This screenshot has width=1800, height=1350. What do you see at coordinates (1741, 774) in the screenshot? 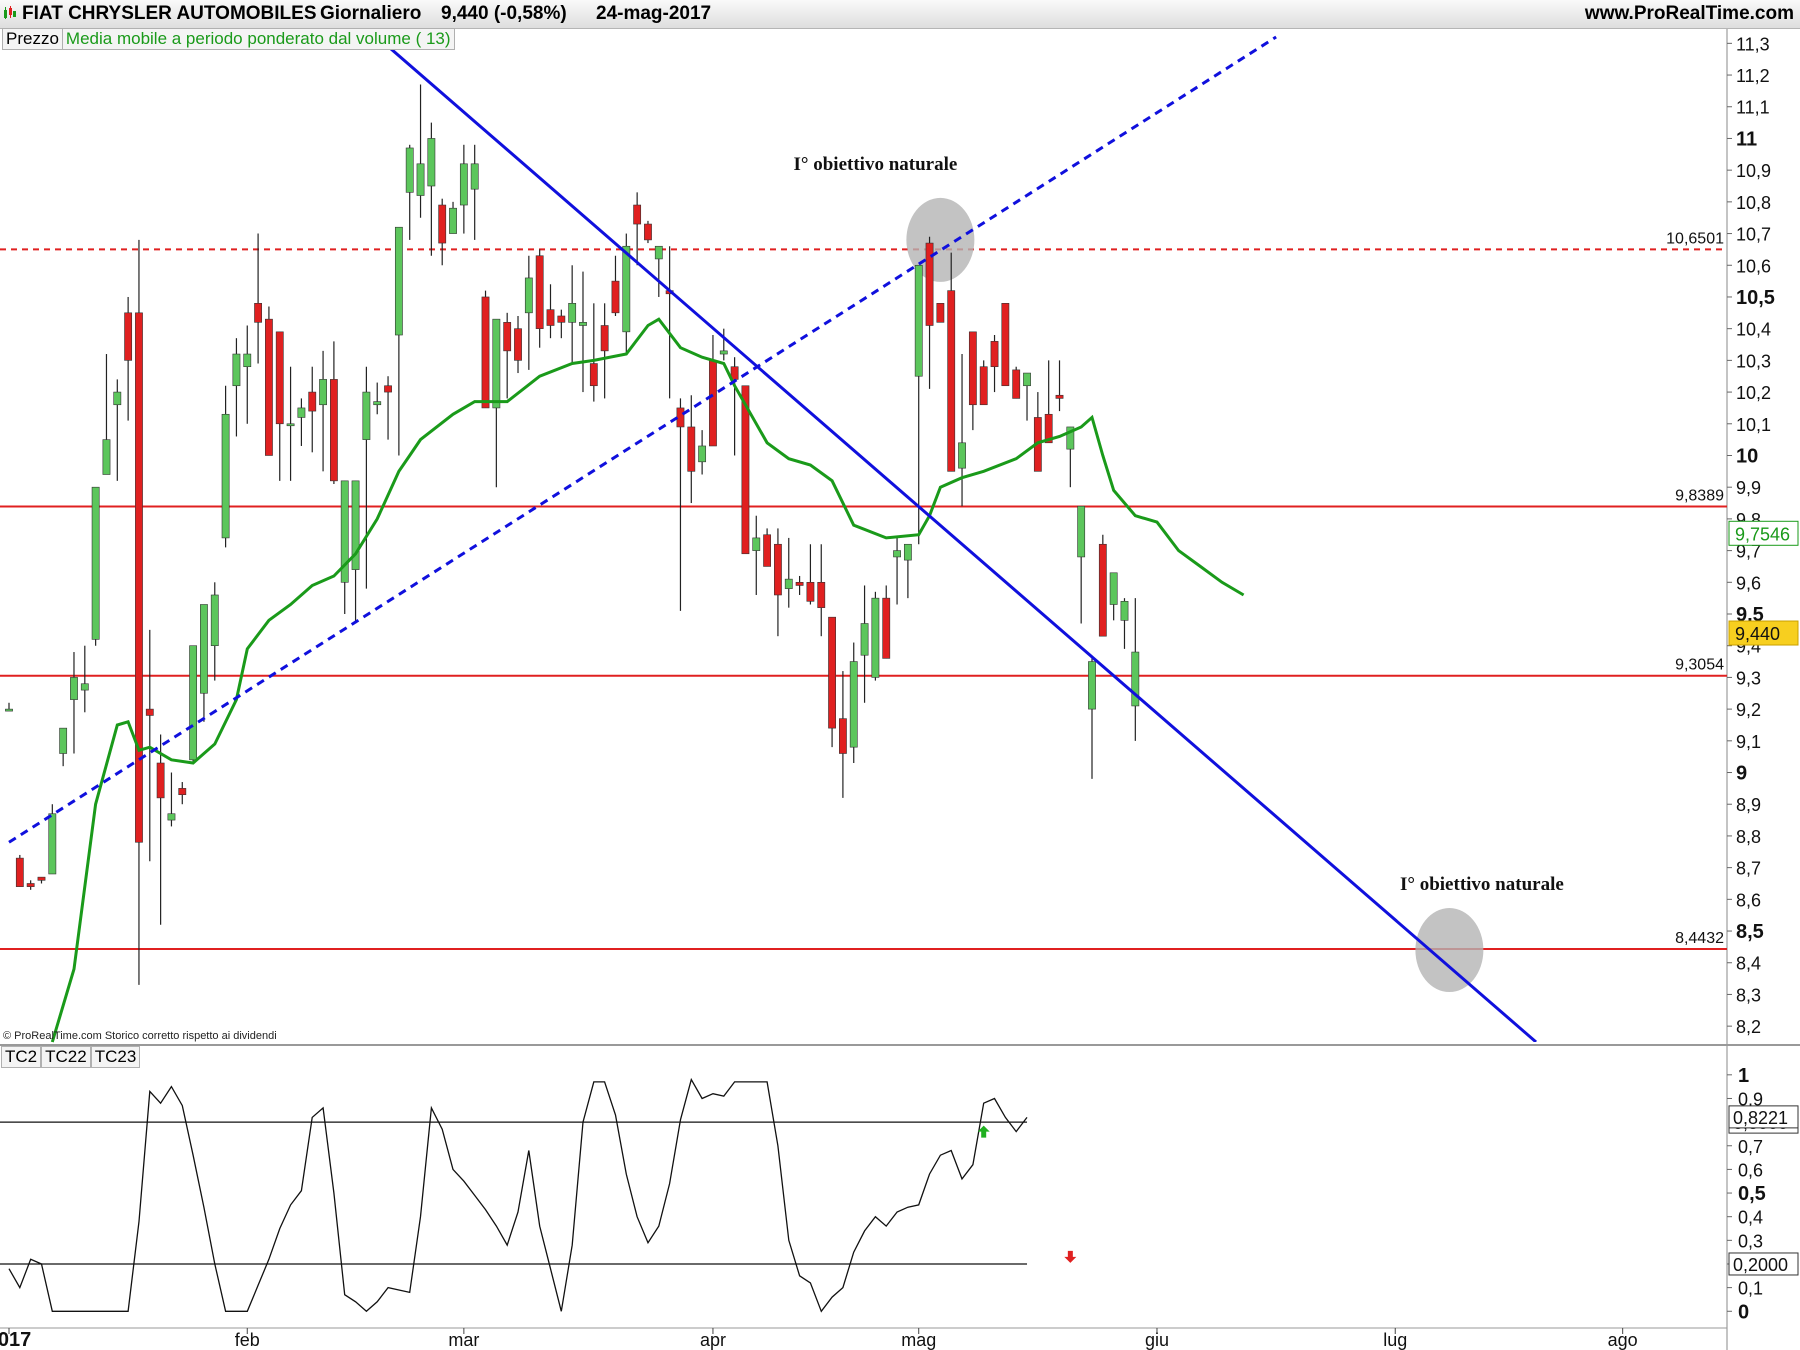
I see `price-tick-label: 9` at bounding box center [1741, 774].